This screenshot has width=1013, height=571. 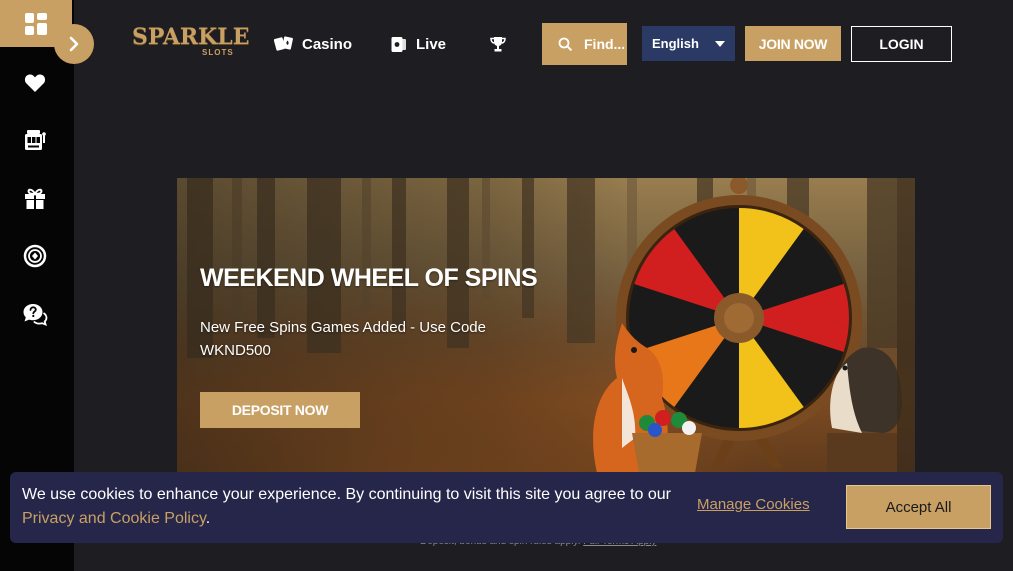 I want to click on poker-chip-icon, so click(x=35, y=256).